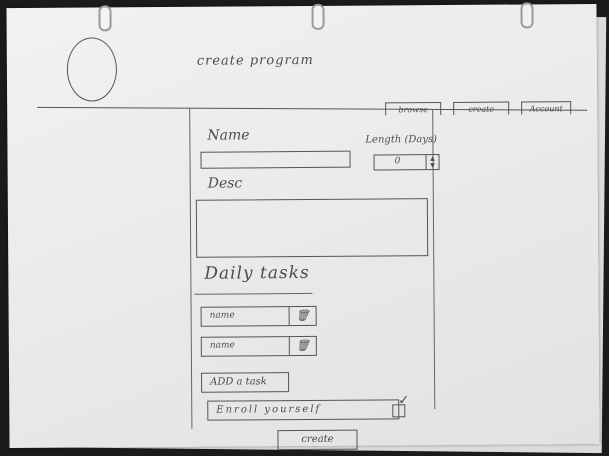  I want to click on desc-label: Desc, so click(225, 183).